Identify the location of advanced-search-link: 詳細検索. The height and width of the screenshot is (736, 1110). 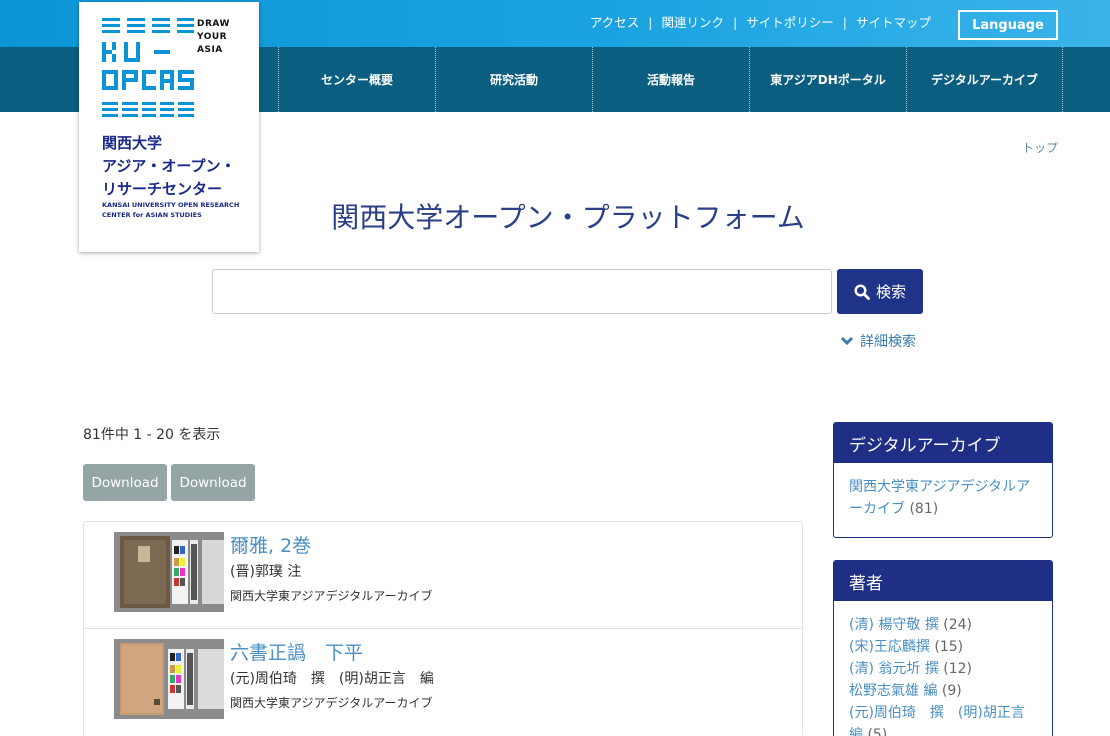
(878, 341).